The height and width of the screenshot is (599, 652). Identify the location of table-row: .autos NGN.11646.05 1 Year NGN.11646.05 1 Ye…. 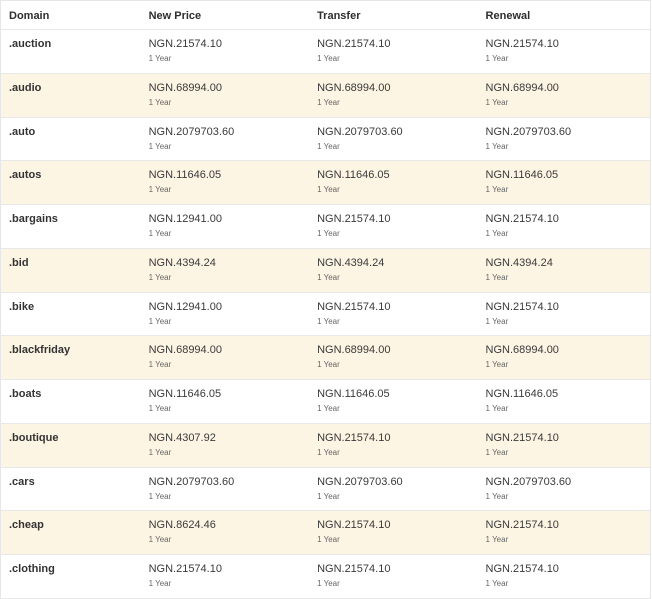
(325, 183).